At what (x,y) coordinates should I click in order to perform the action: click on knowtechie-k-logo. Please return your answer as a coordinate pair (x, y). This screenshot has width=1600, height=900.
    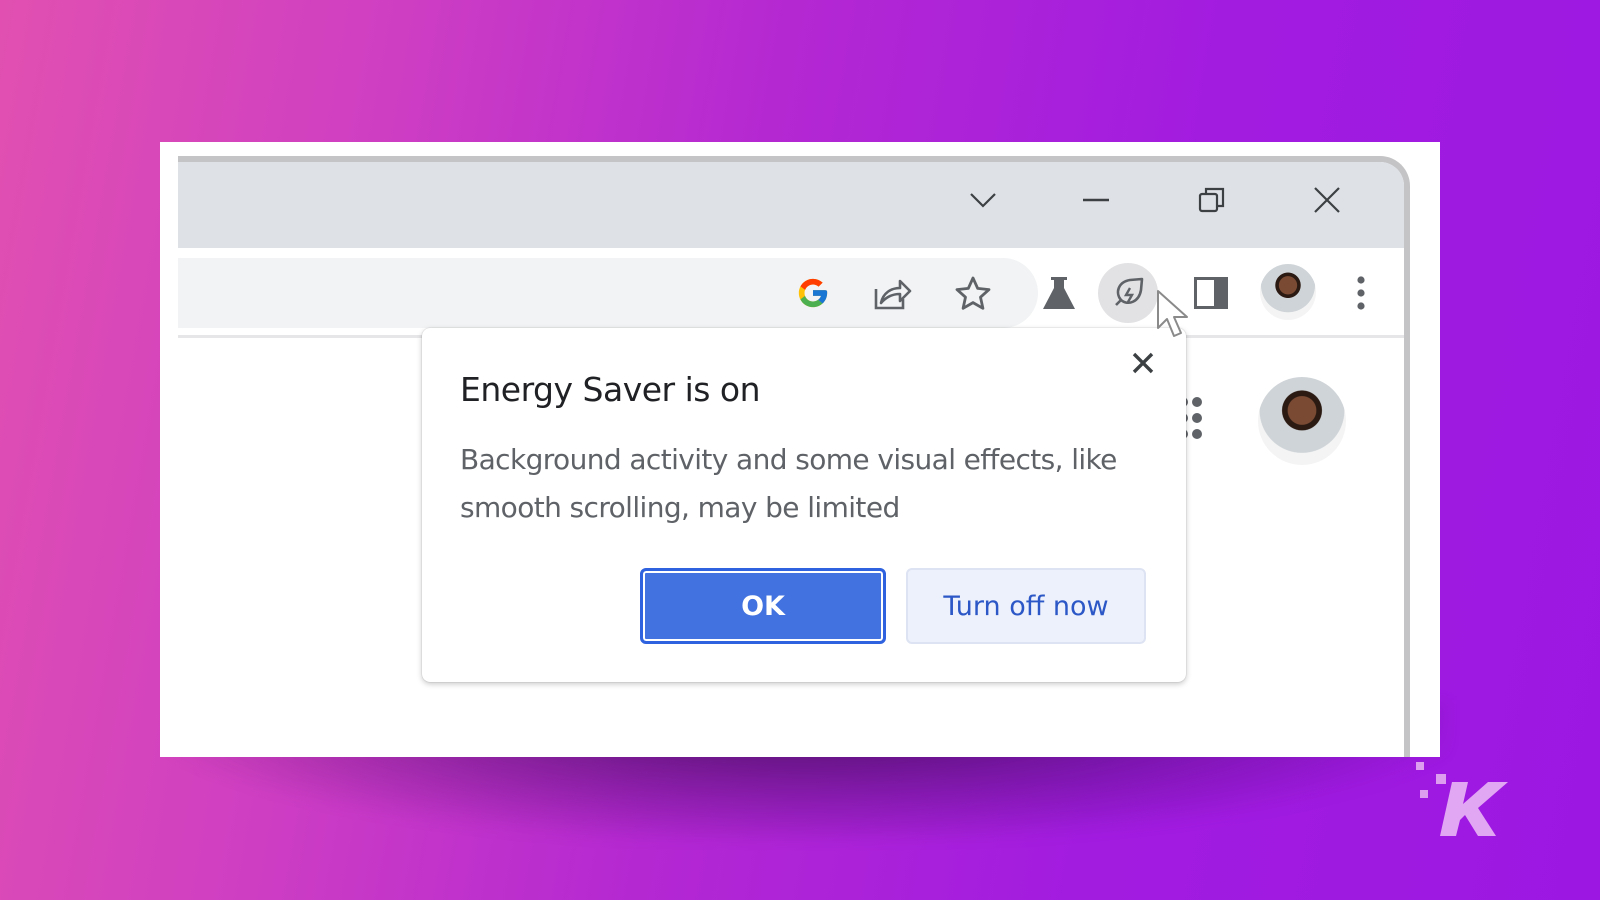
    Looking at the image, I should click on (1462, 799).